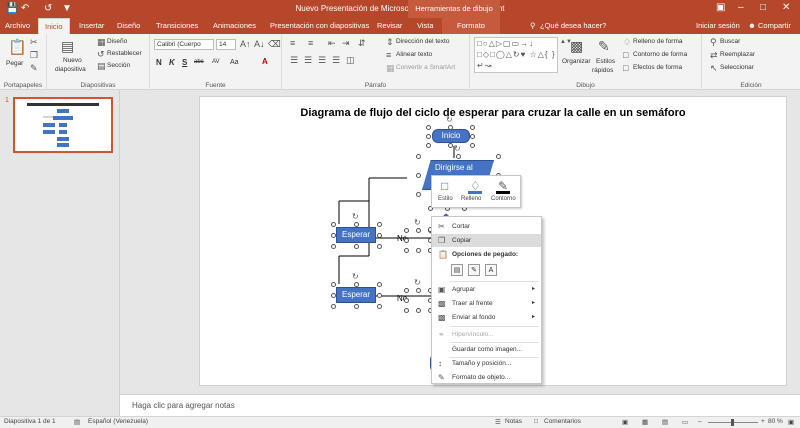 This screenshot has height=428, width=800. I want to click on align-center-icon: ☰, so click(308, 60).